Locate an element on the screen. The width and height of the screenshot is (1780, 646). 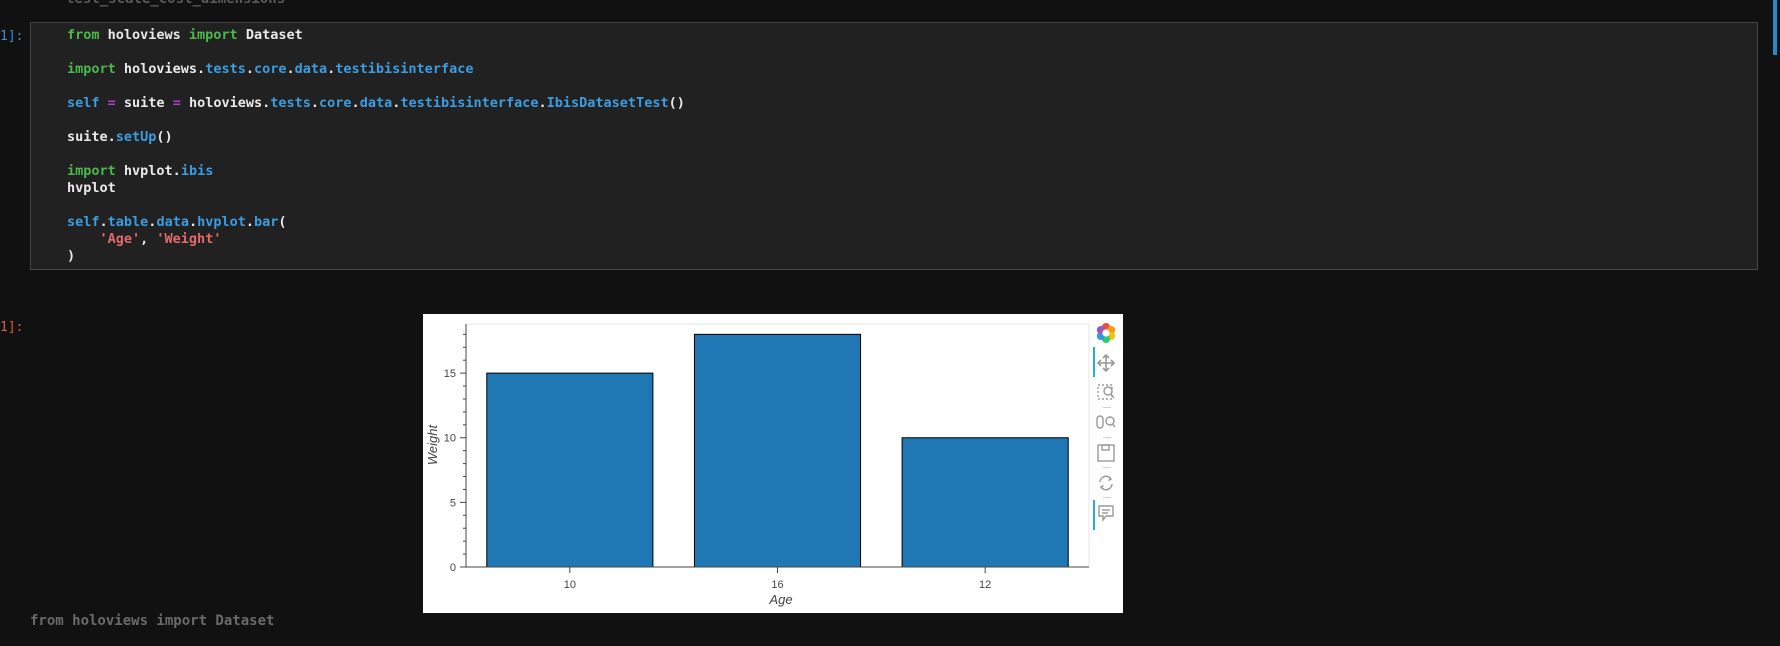
y-tick-label: 15 is located at coordinates (450, 374).